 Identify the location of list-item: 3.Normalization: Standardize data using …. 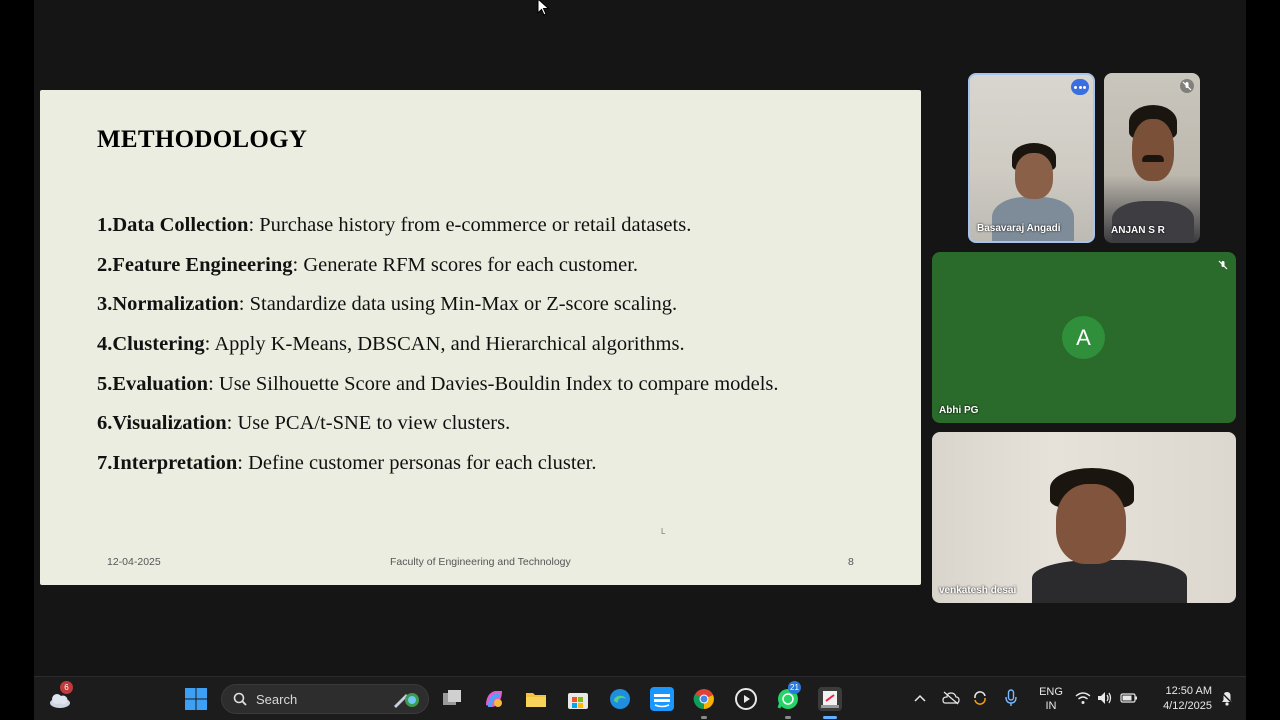
(497, 313).